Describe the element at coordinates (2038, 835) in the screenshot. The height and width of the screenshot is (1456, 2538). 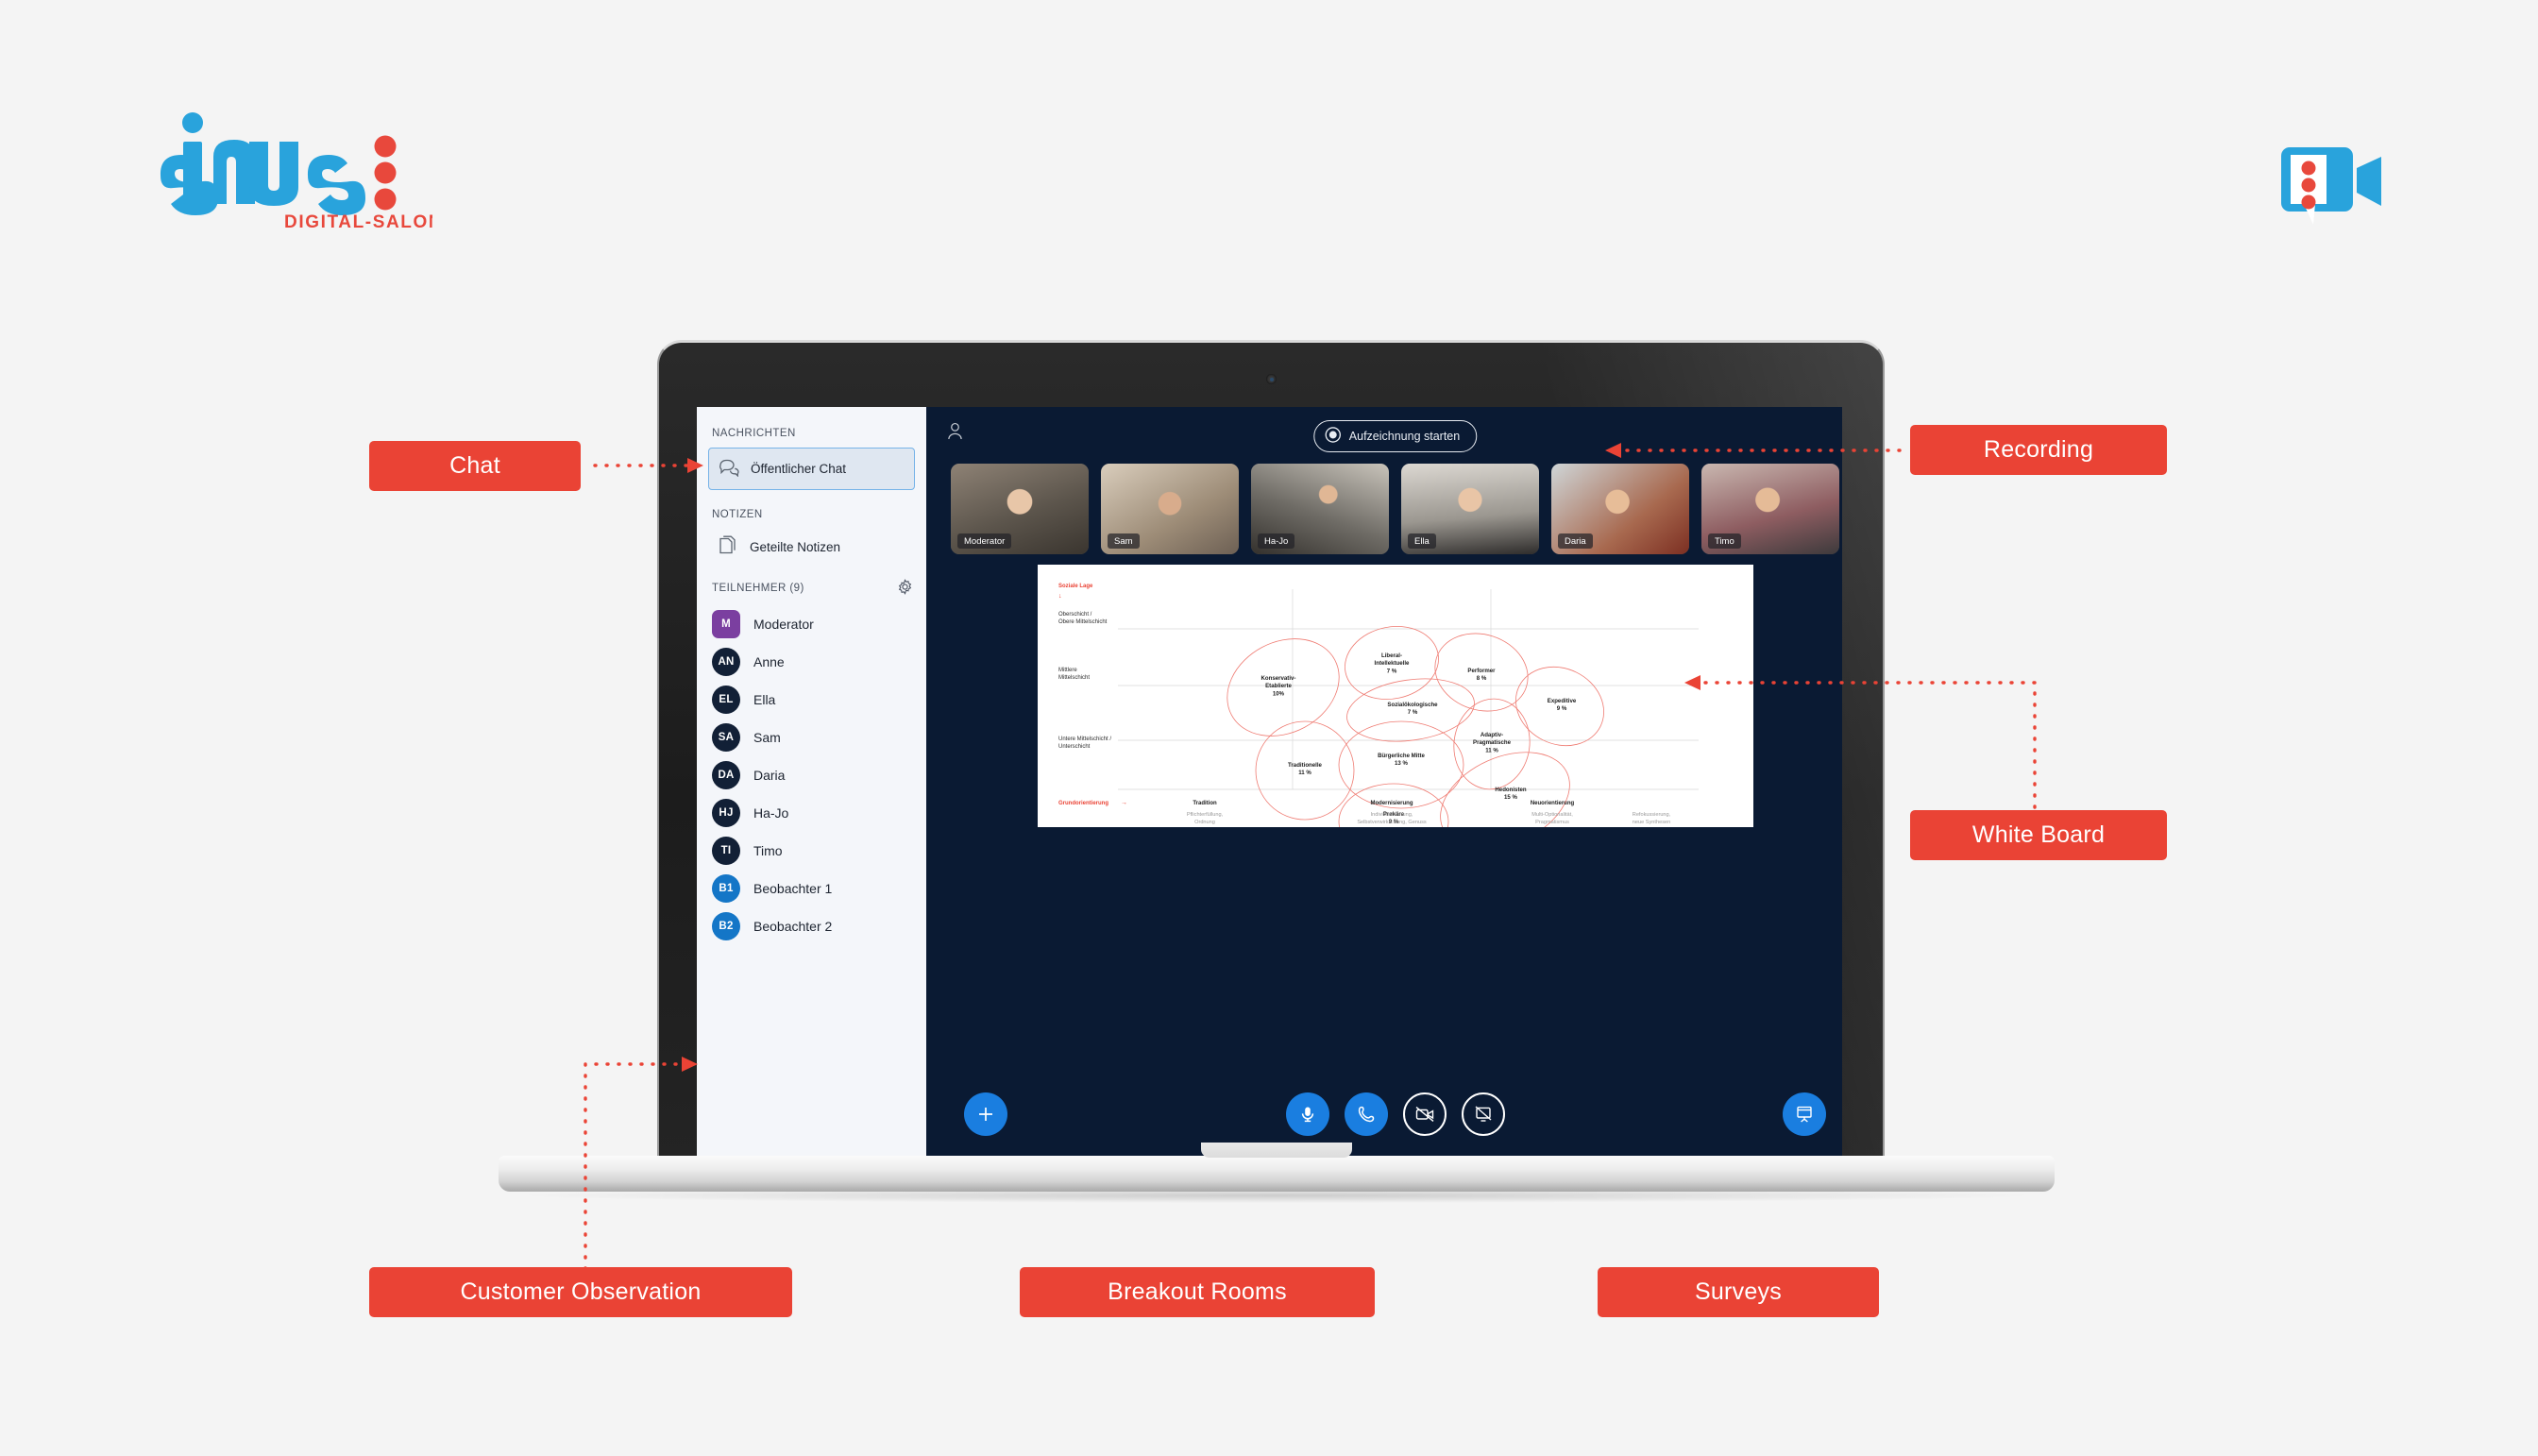
I see `callout-whiteboard: White Board` at that location.